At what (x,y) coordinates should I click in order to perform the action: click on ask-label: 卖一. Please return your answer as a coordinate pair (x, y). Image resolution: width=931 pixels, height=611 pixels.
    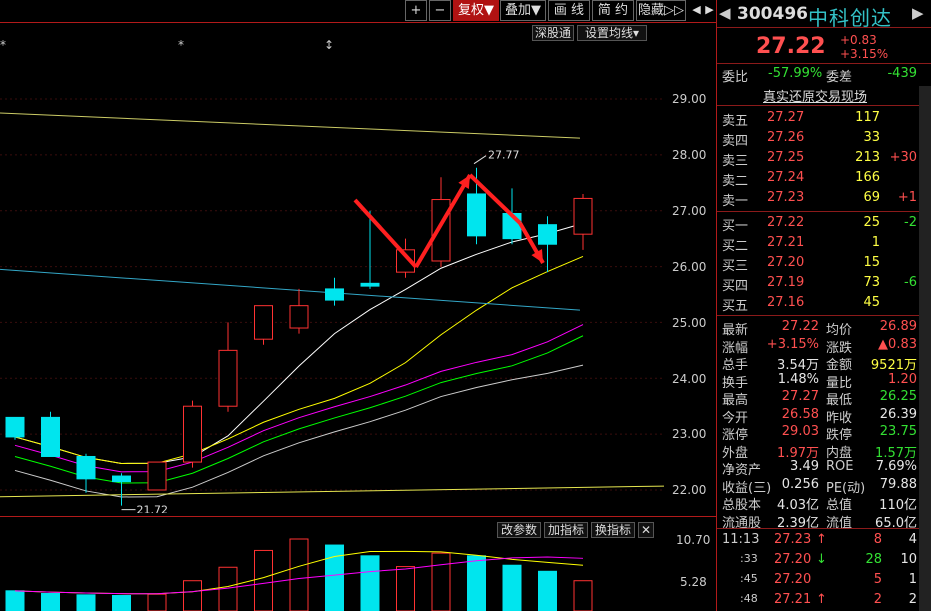
    Looking at the image, I should click on (735, 201).